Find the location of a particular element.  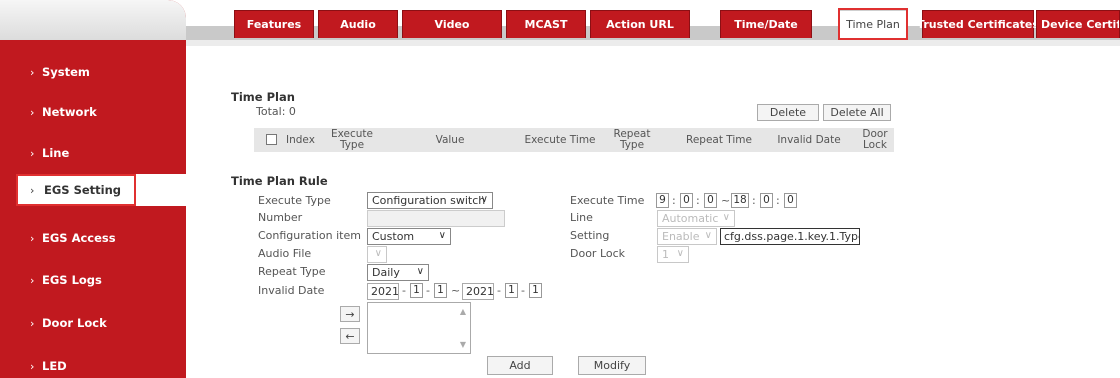

invalid-date-start-year: 2021 is located at coordinates (383, 291).